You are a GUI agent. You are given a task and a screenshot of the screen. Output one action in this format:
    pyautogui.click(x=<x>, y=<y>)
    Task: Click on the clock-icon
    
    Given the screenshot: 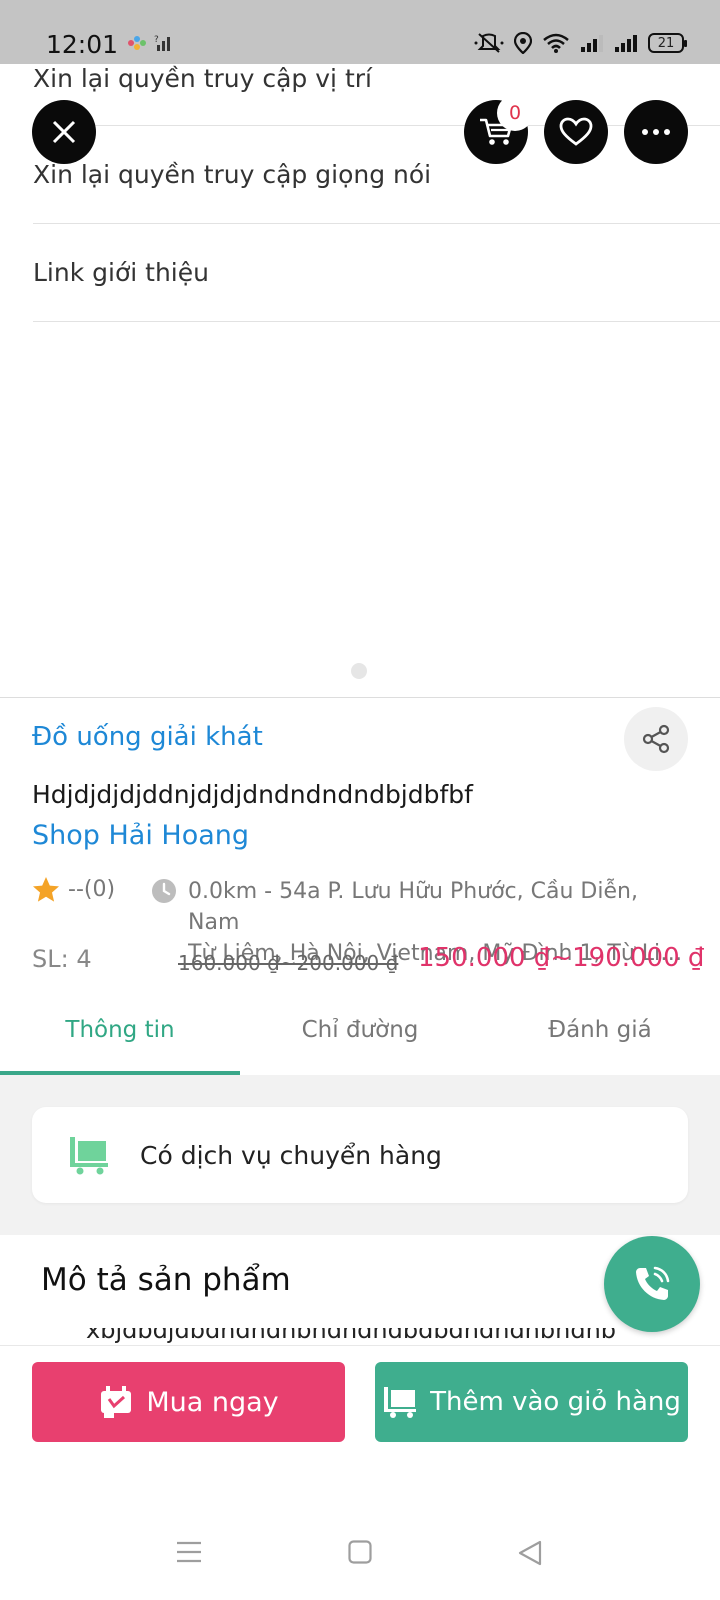 What is the action you would take?
    pyautogui.click(x=164, y=891)
    